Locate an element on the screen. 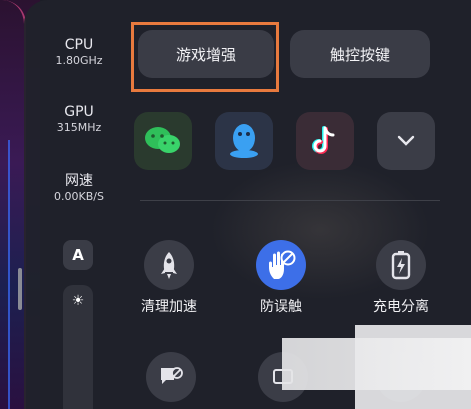  gpu-value: 315MHz is located at coordinates (79, 127).